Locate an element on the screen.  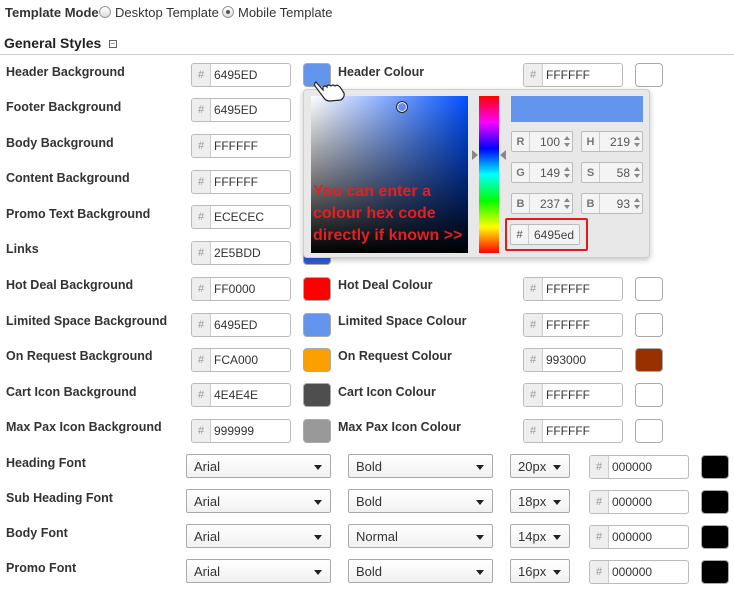
select-value: 14px is located at coordinates (532, 536).